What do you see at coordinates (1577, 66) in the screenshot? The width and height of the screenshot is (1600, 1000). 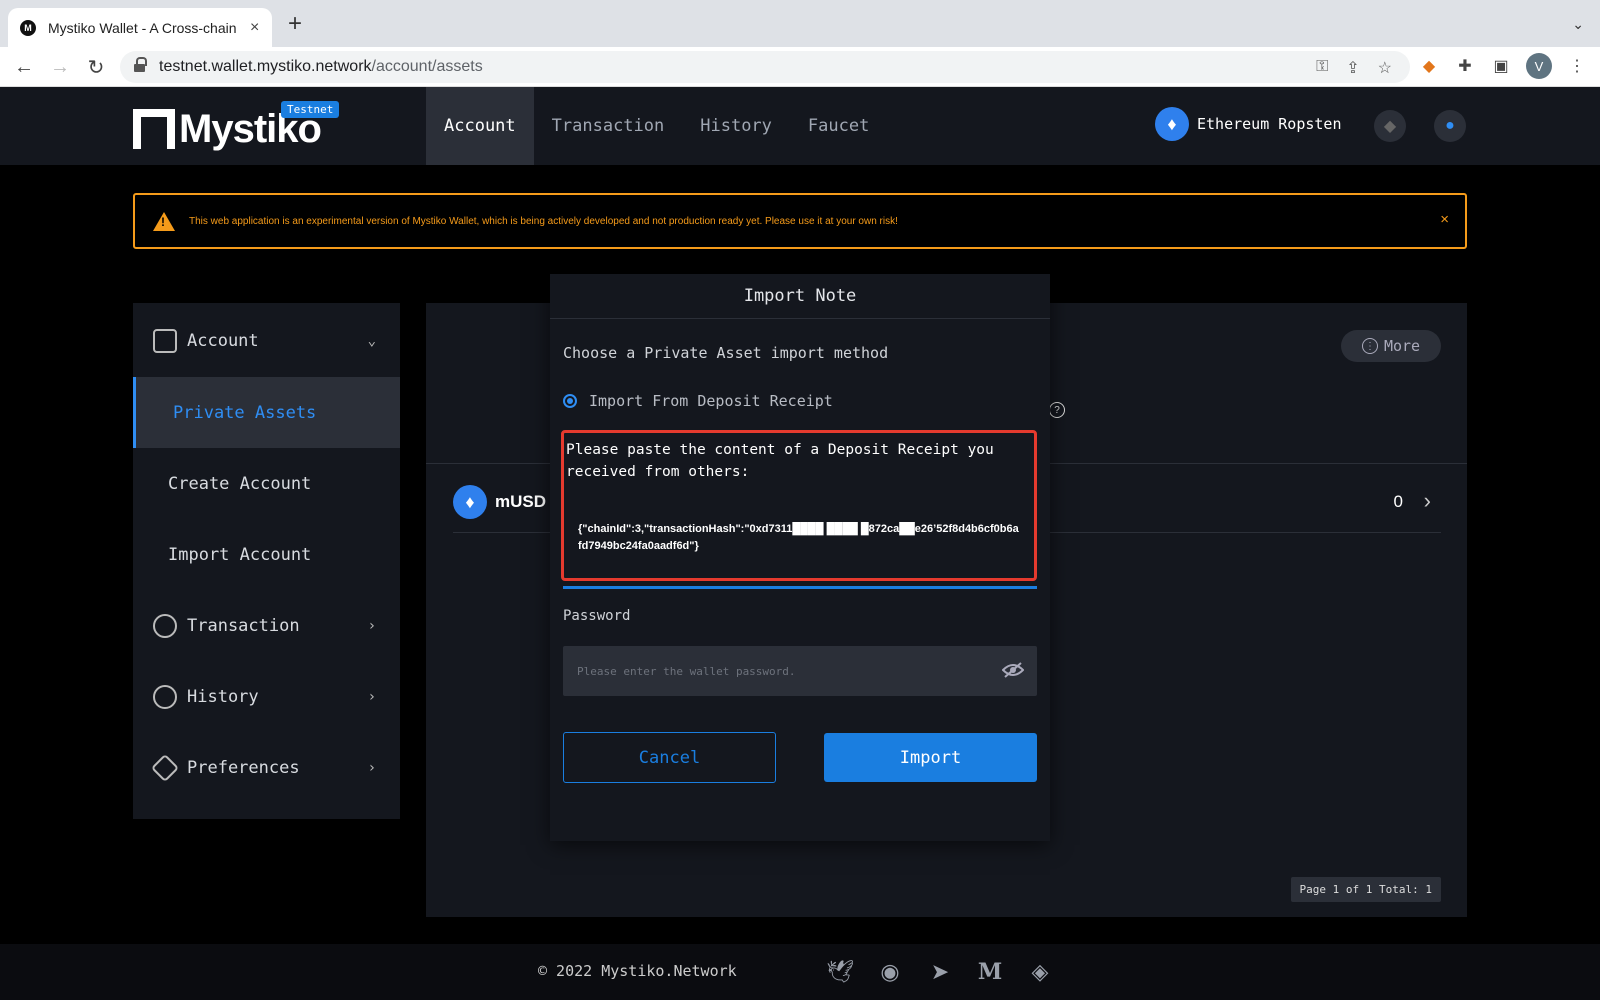 I see `browser-menu-icon: ⋮` at bounding box center [1577, 66].